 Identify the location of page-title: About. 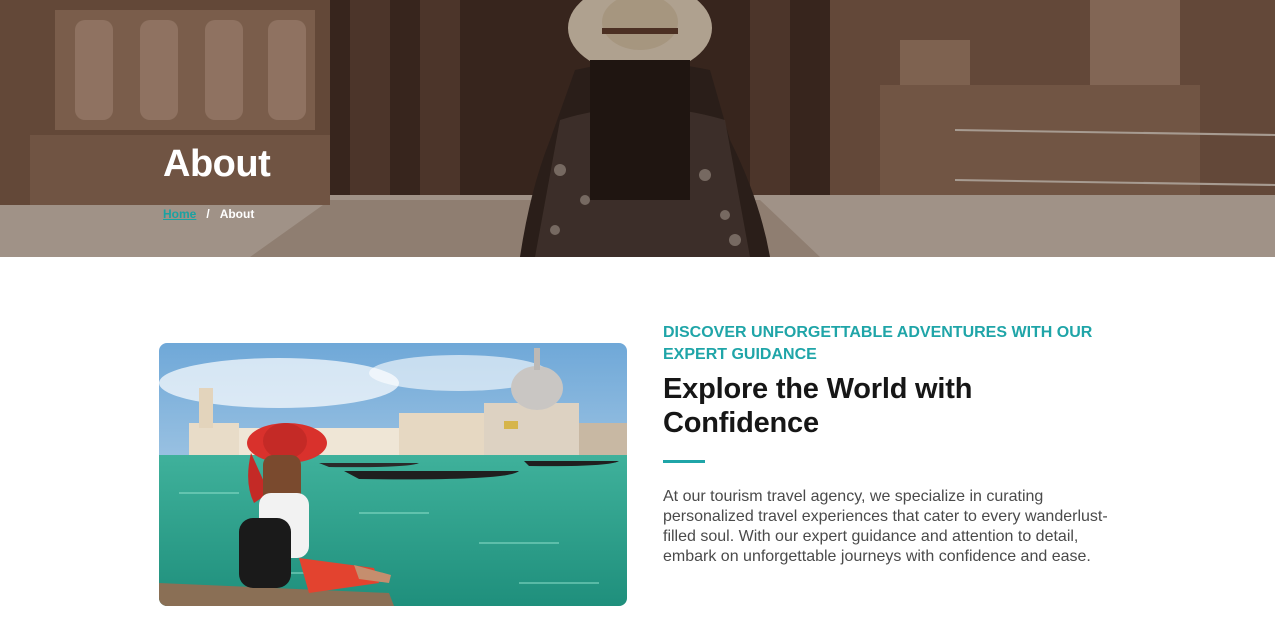
(217, 164).